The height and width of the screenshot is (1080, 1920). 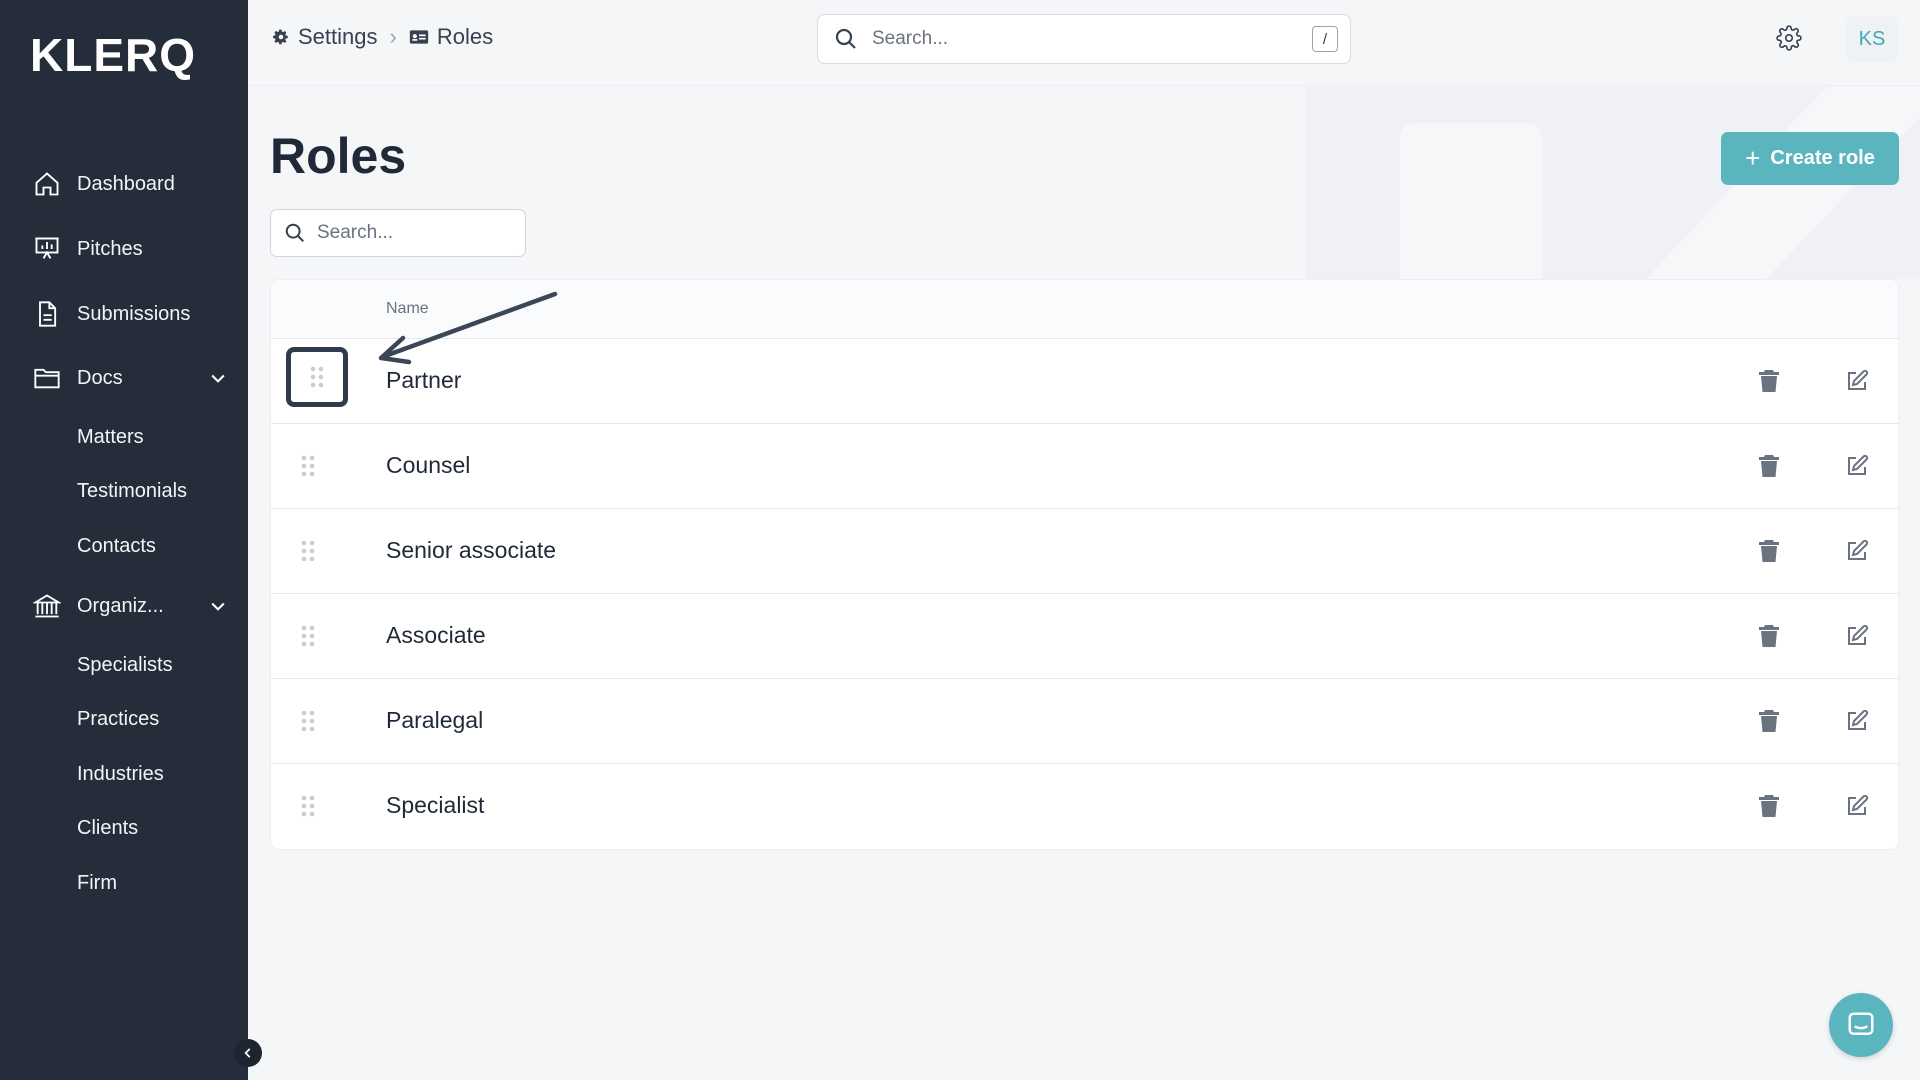 What do you see at coordinates (125, 665) in the screenshot?
I see `sidebar-item-specialists: Specialists` at bounding box center [125, 665].